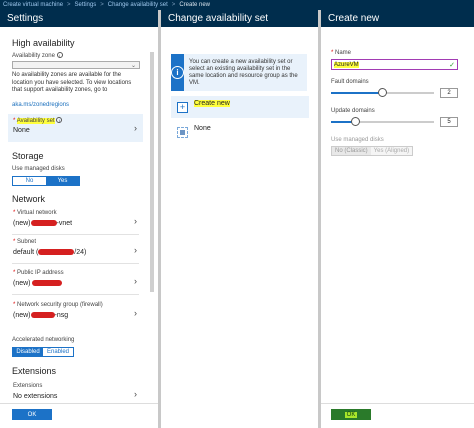 Image resolution: width=474 pixels, height=428 pixels. I want to click on breadcrumb-create-vm: Create virtual machine, so click(33, 5).